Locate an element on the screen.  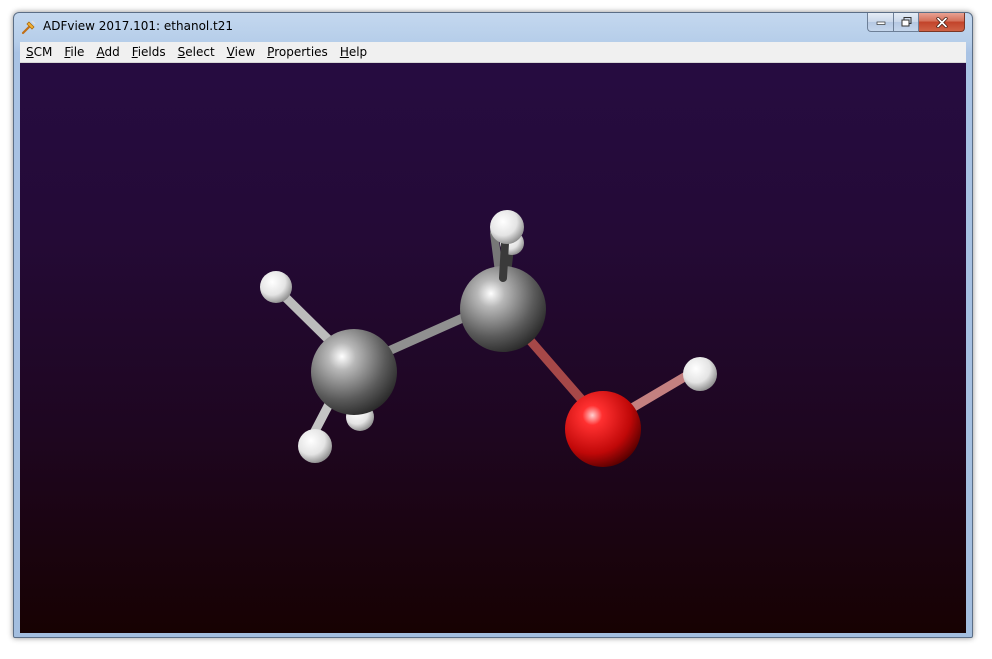
menu-help: Help is located at coordinates (353, 52).